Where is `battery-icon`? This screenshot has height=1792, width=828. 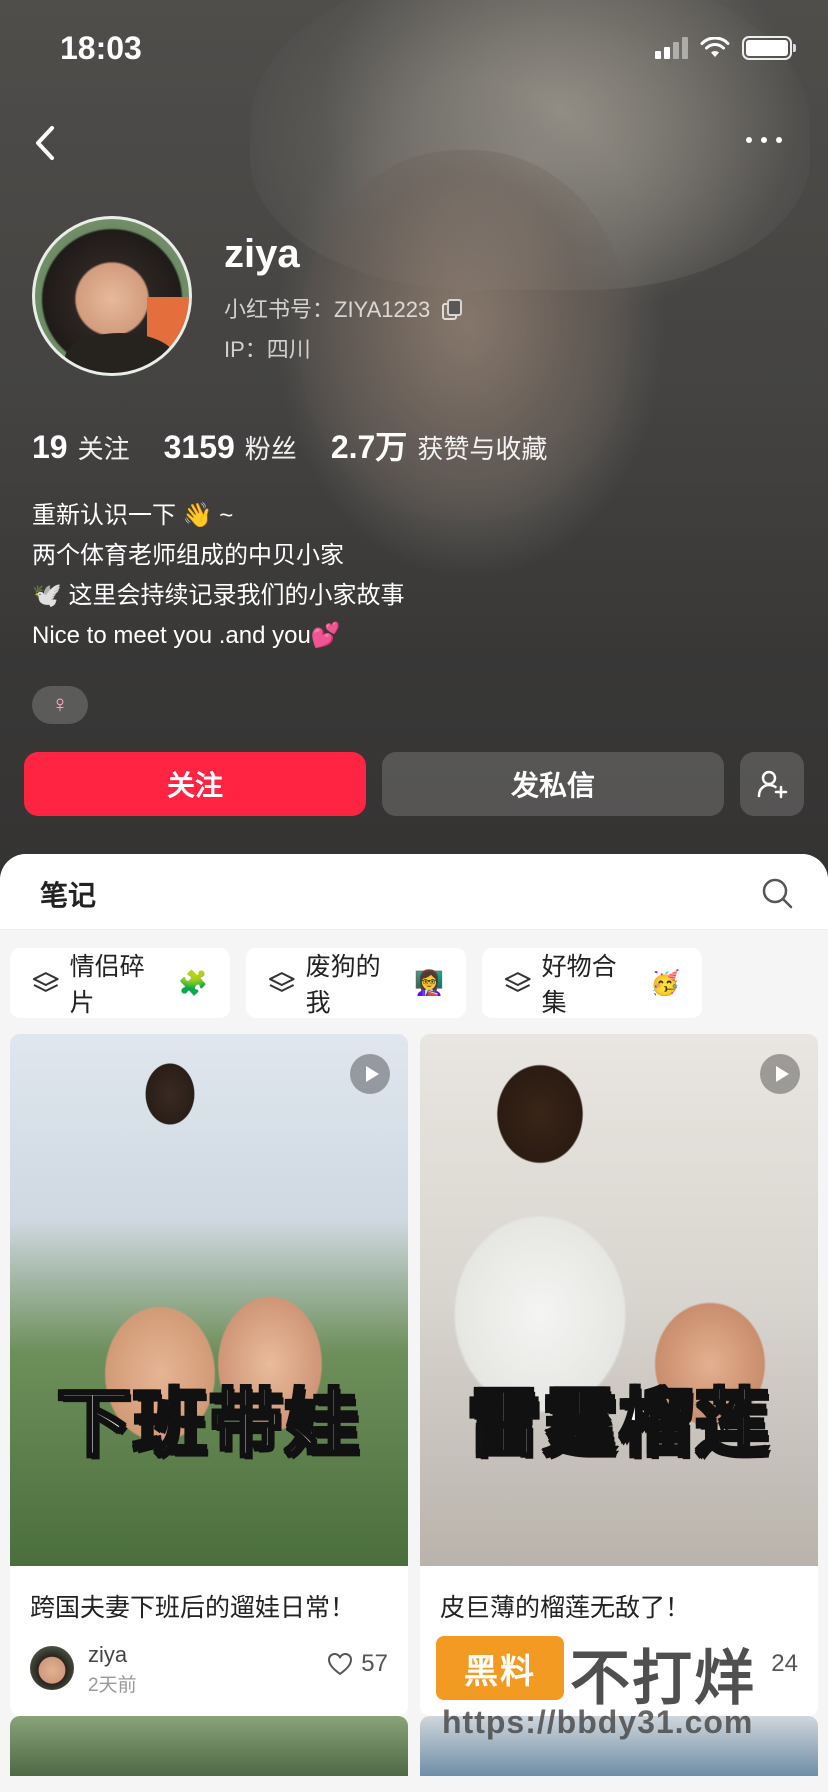
battery-icon is located at coordinates (769, 48).